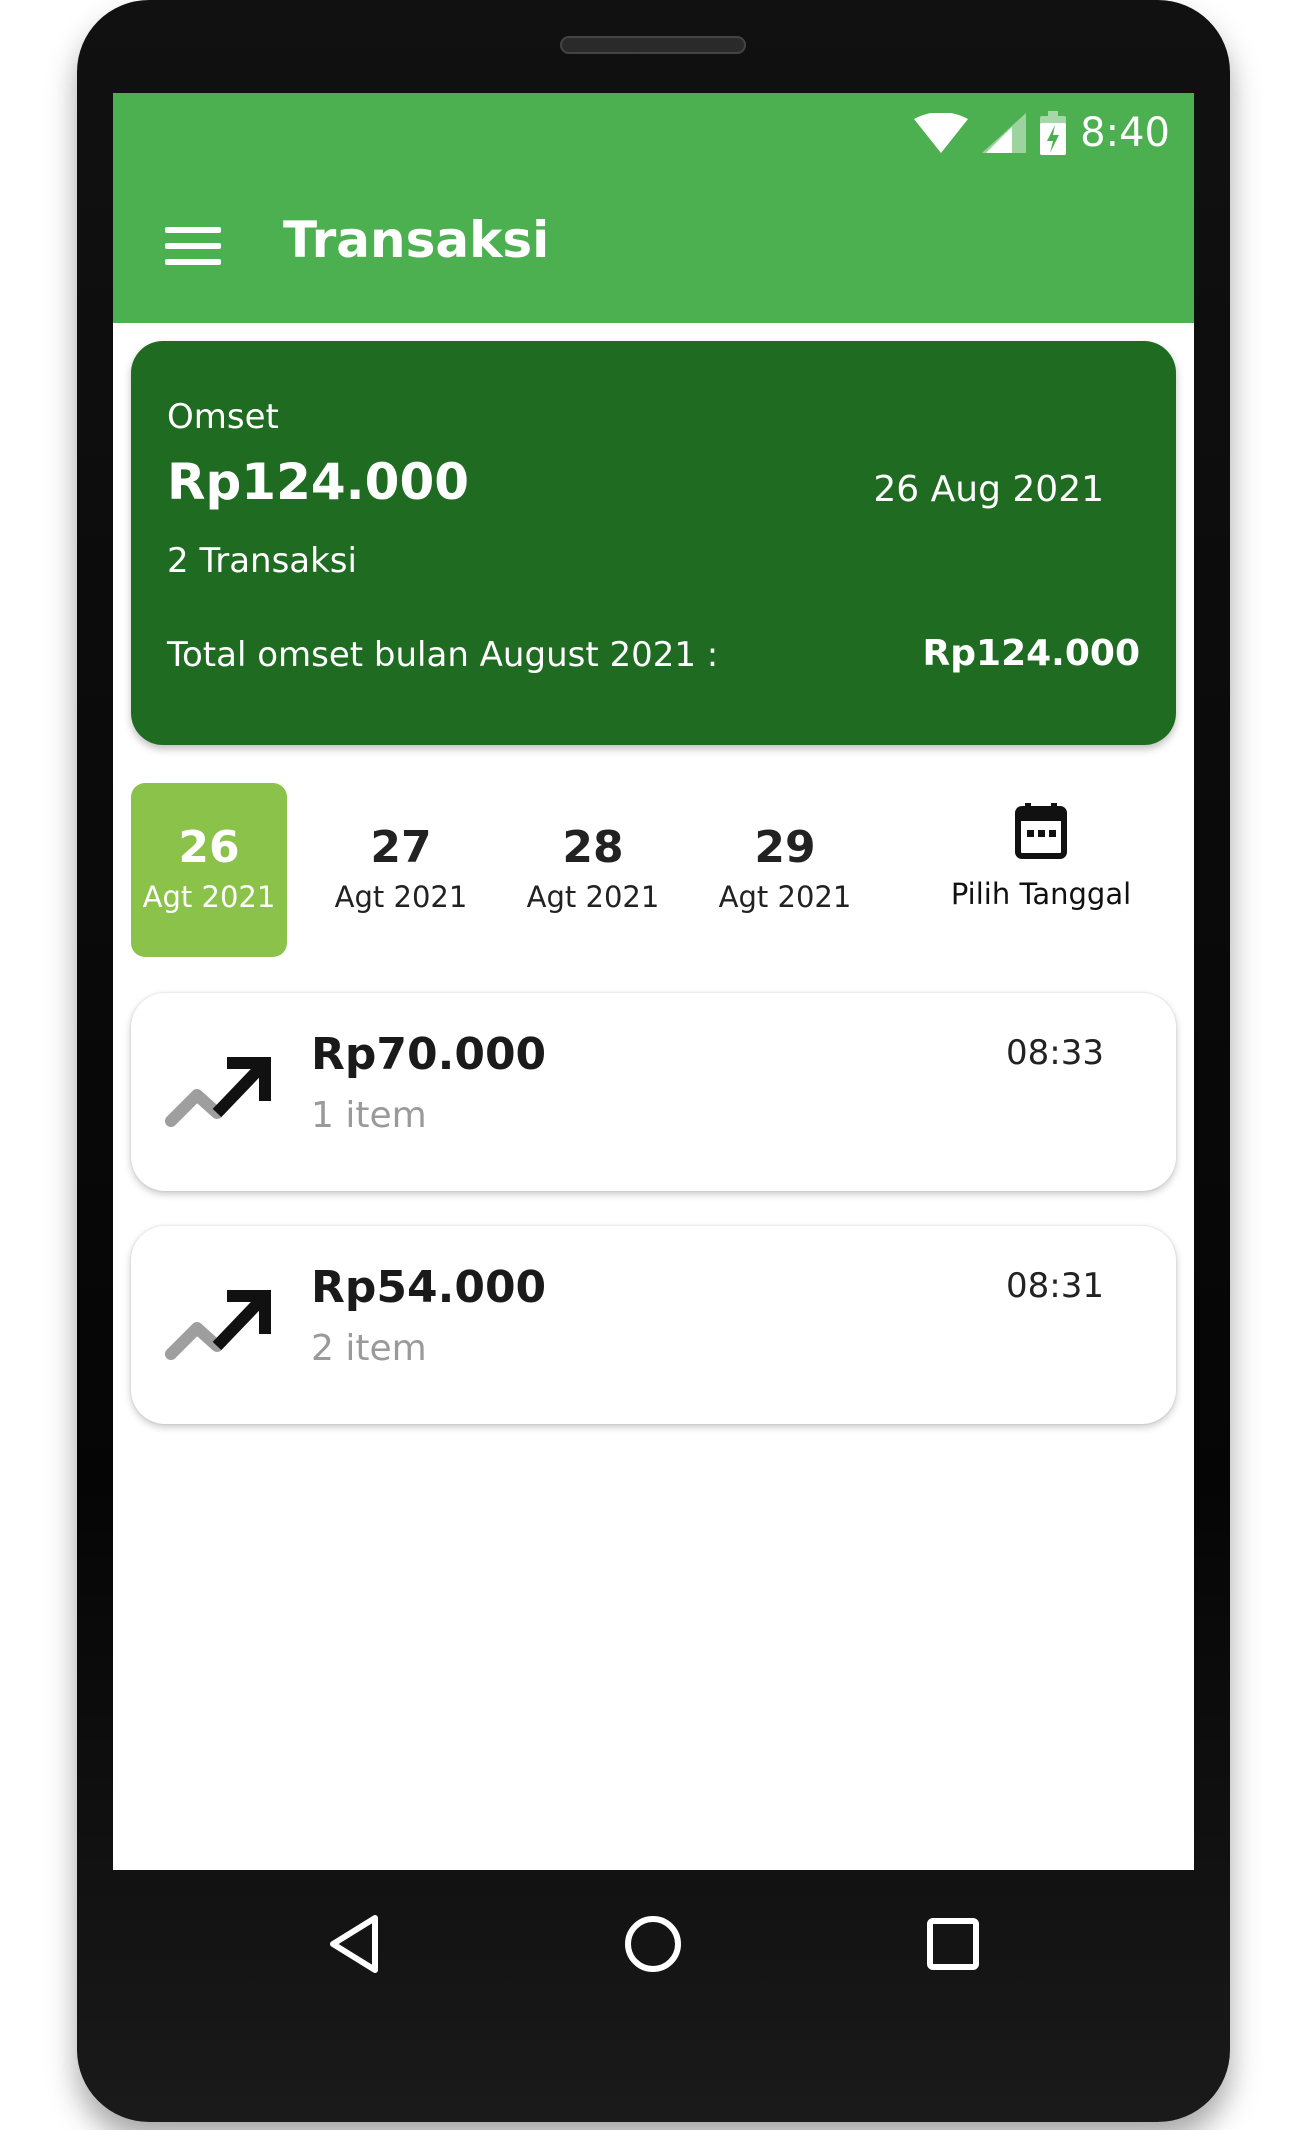 Image resolution: width=1305 pixels, height=2130 pixels. Describe the element at coordinates (1055, 1053) in the screenshot. I see `transaction-time: 08:33` at that location.